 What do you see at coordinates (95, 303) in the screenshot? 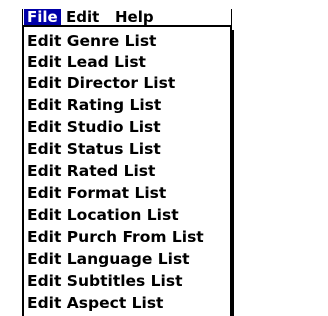
I see `menu-item-edit-aspect-list: Edit Aspect List` at bounding box center [95, 303].